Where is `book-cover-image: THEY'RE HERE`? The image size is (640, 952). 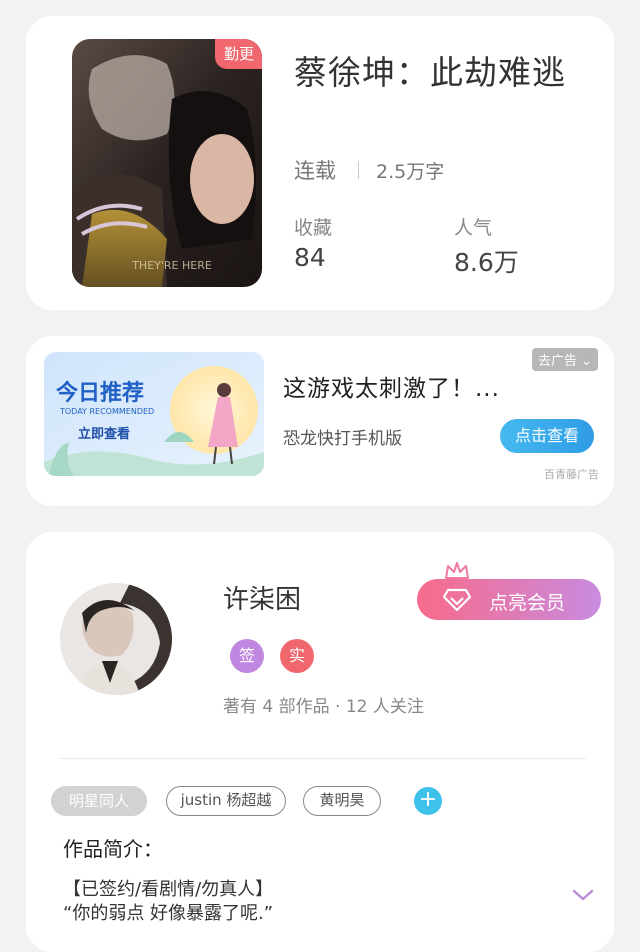 book-cover-image: THEY'RE HERE is located at coordinates (167, 163).